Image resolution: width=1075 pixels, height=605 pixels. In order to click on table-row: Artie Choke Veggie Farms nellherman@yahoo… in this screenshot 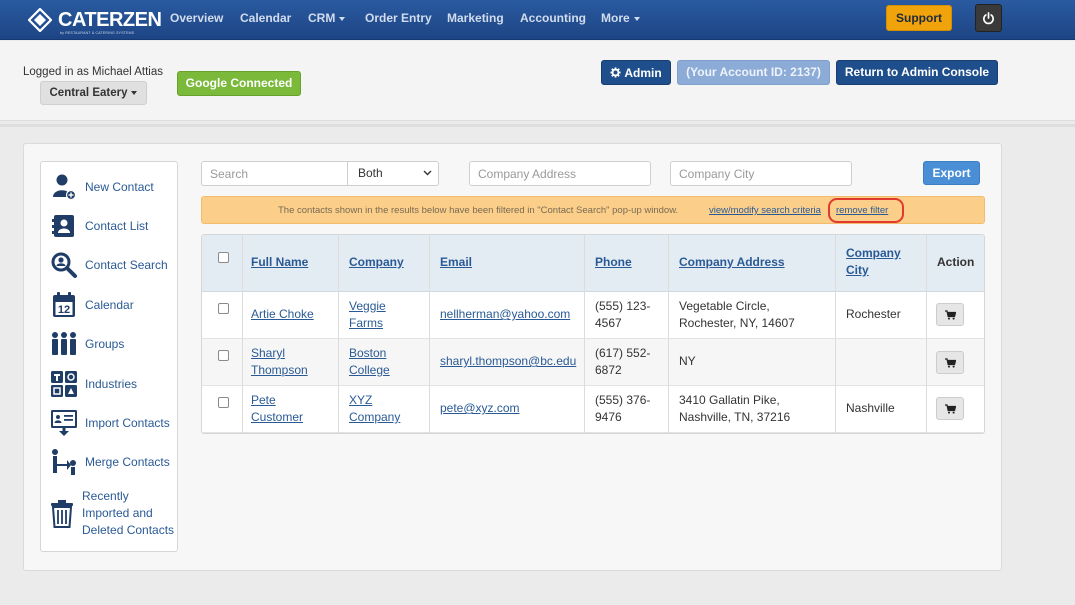, I will do `click(593, 315)`.